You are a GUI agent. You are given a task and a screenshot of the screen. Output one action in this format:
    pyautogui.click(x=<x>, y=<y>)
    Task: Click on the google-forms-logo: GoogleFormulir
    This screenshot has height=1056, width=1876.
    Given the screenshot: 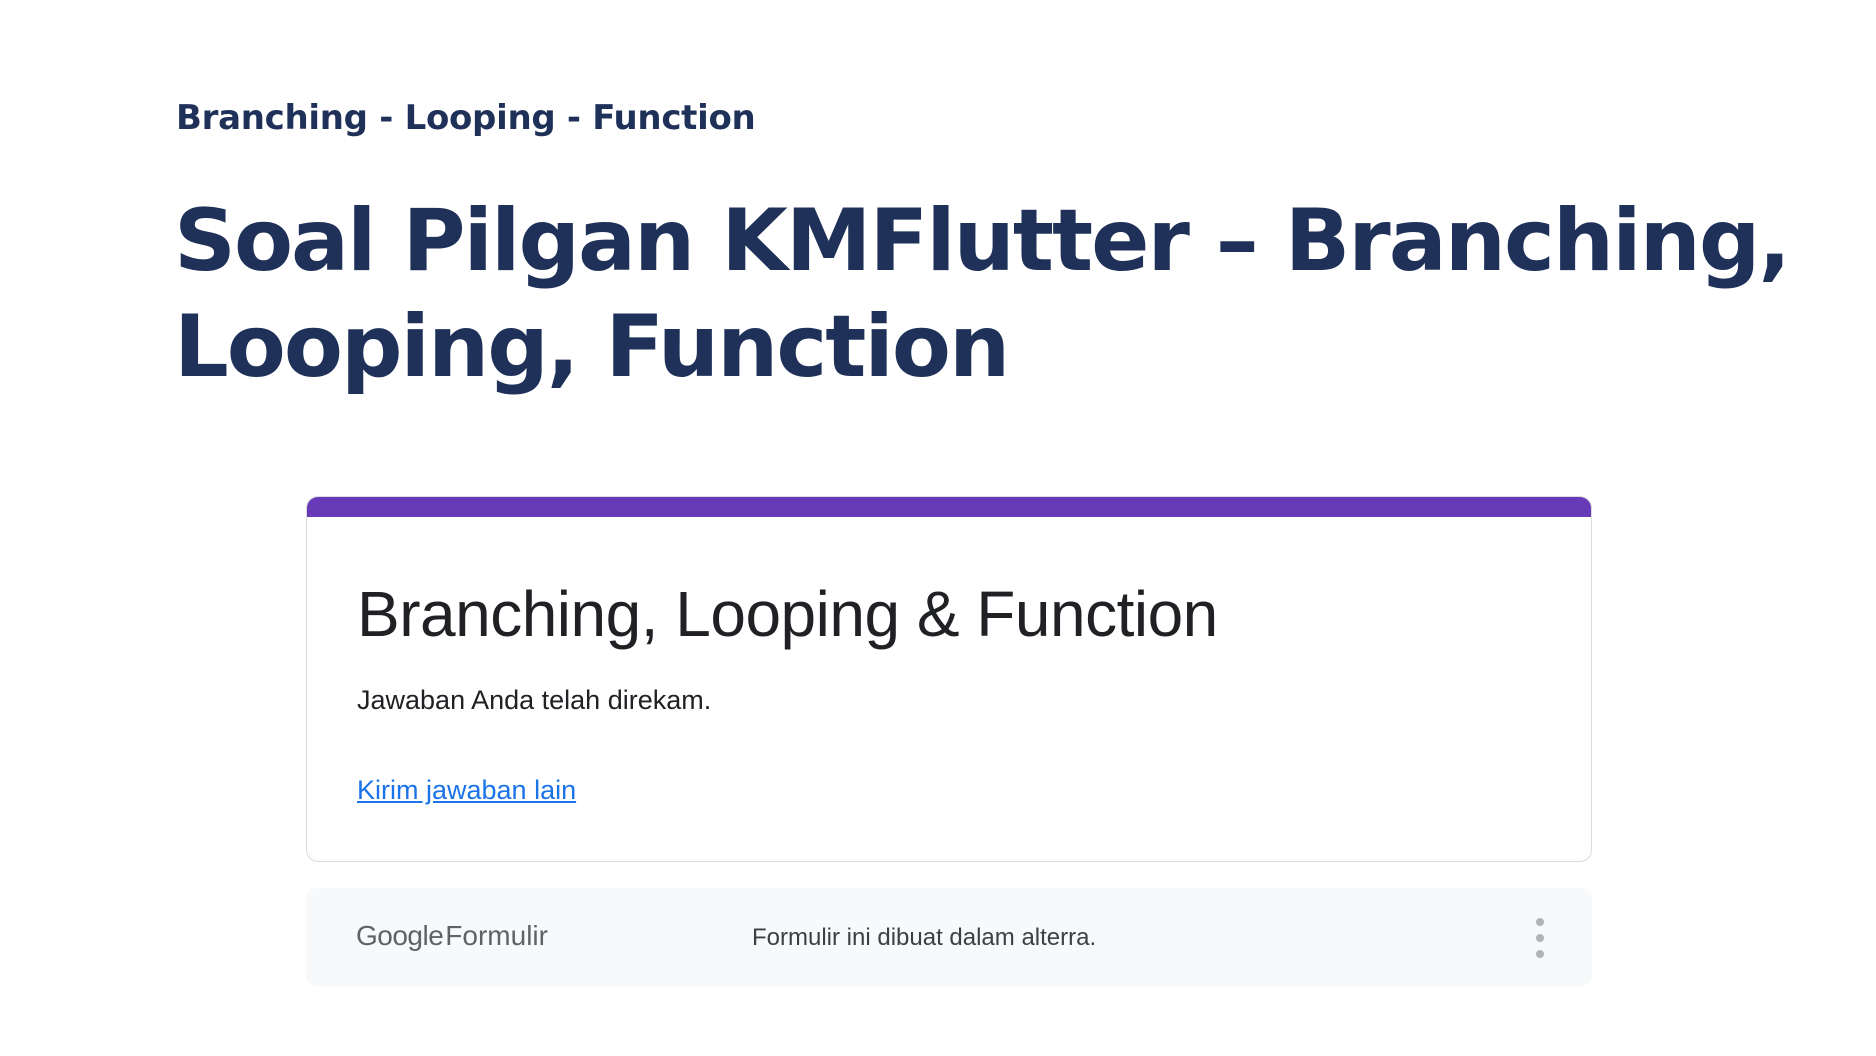 What is the action you would take?
    pyautogui.click(x=452, y=936)
    